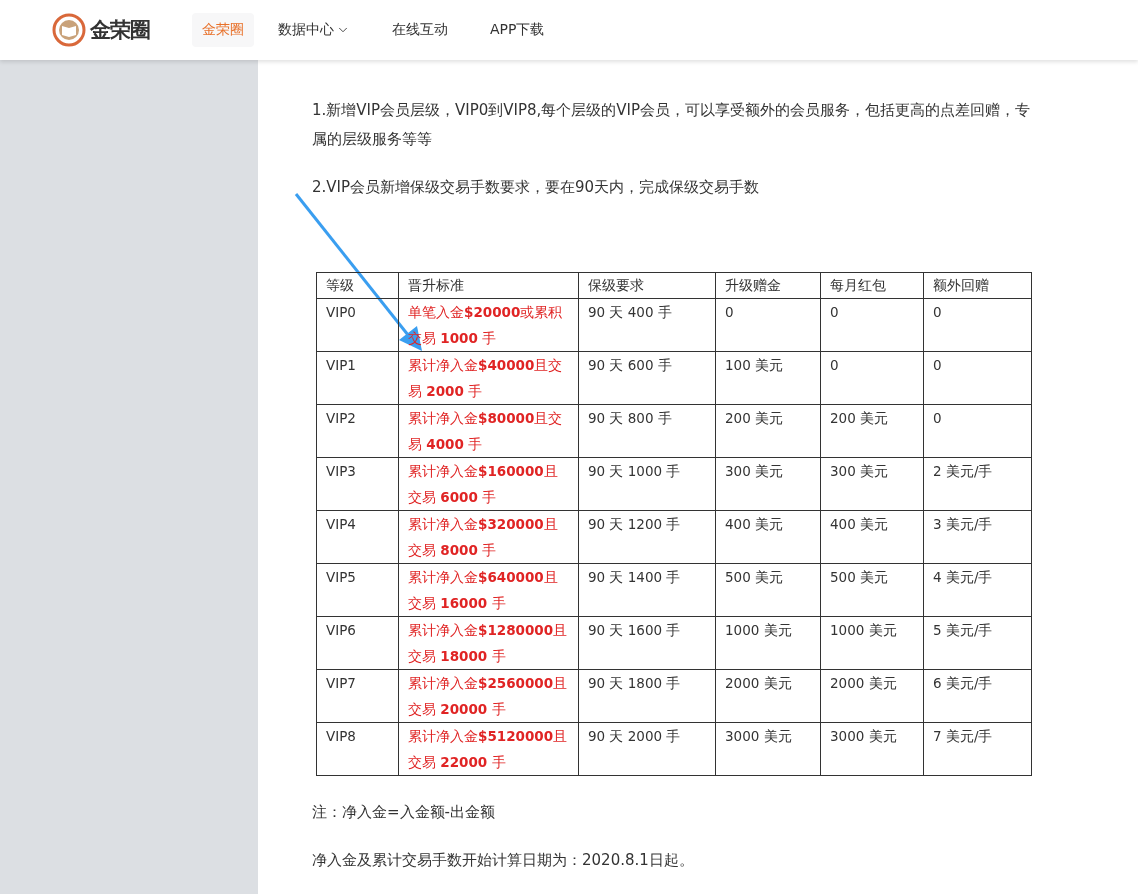  What do you see at coordinates (357, 643) in the screenshot?
I see `table-cell: VIP6` at bounding box center [357, 643].